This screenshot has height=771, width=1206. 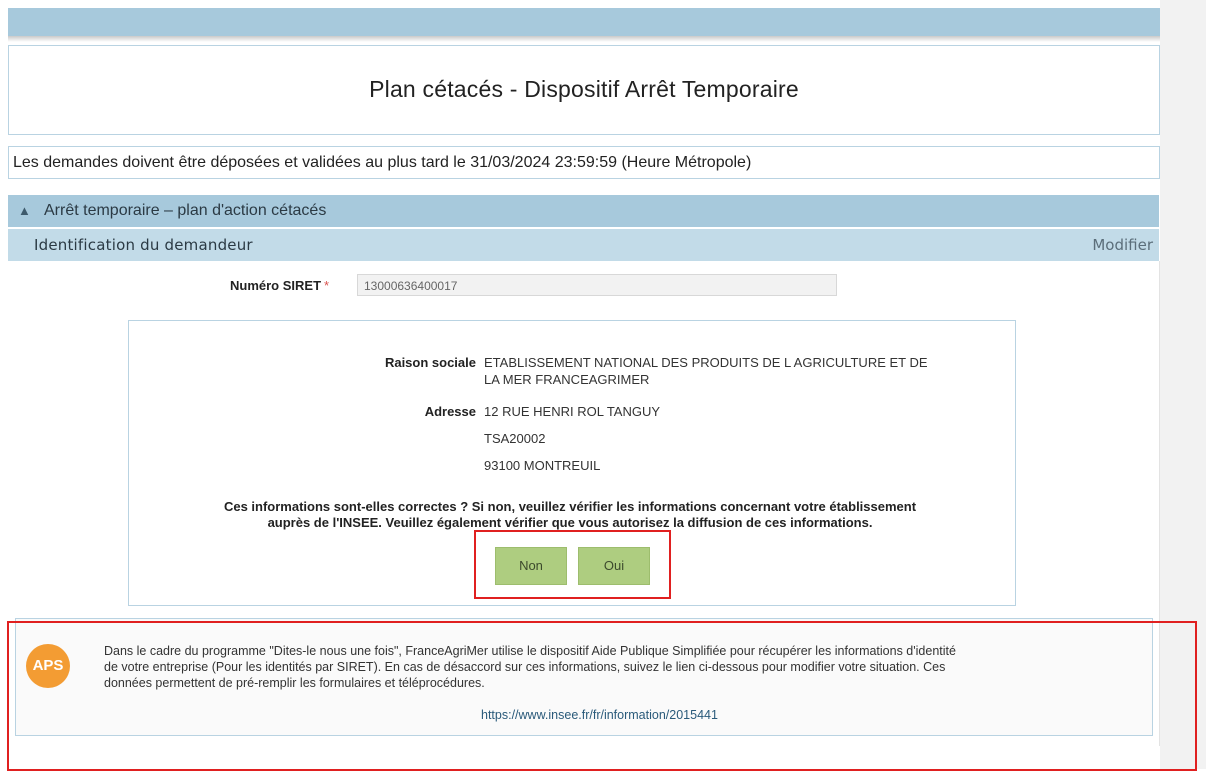 What do you see at coordinates (584, 22) in the screenshot?
I see `top-banner` at bounding box center [584, 22].